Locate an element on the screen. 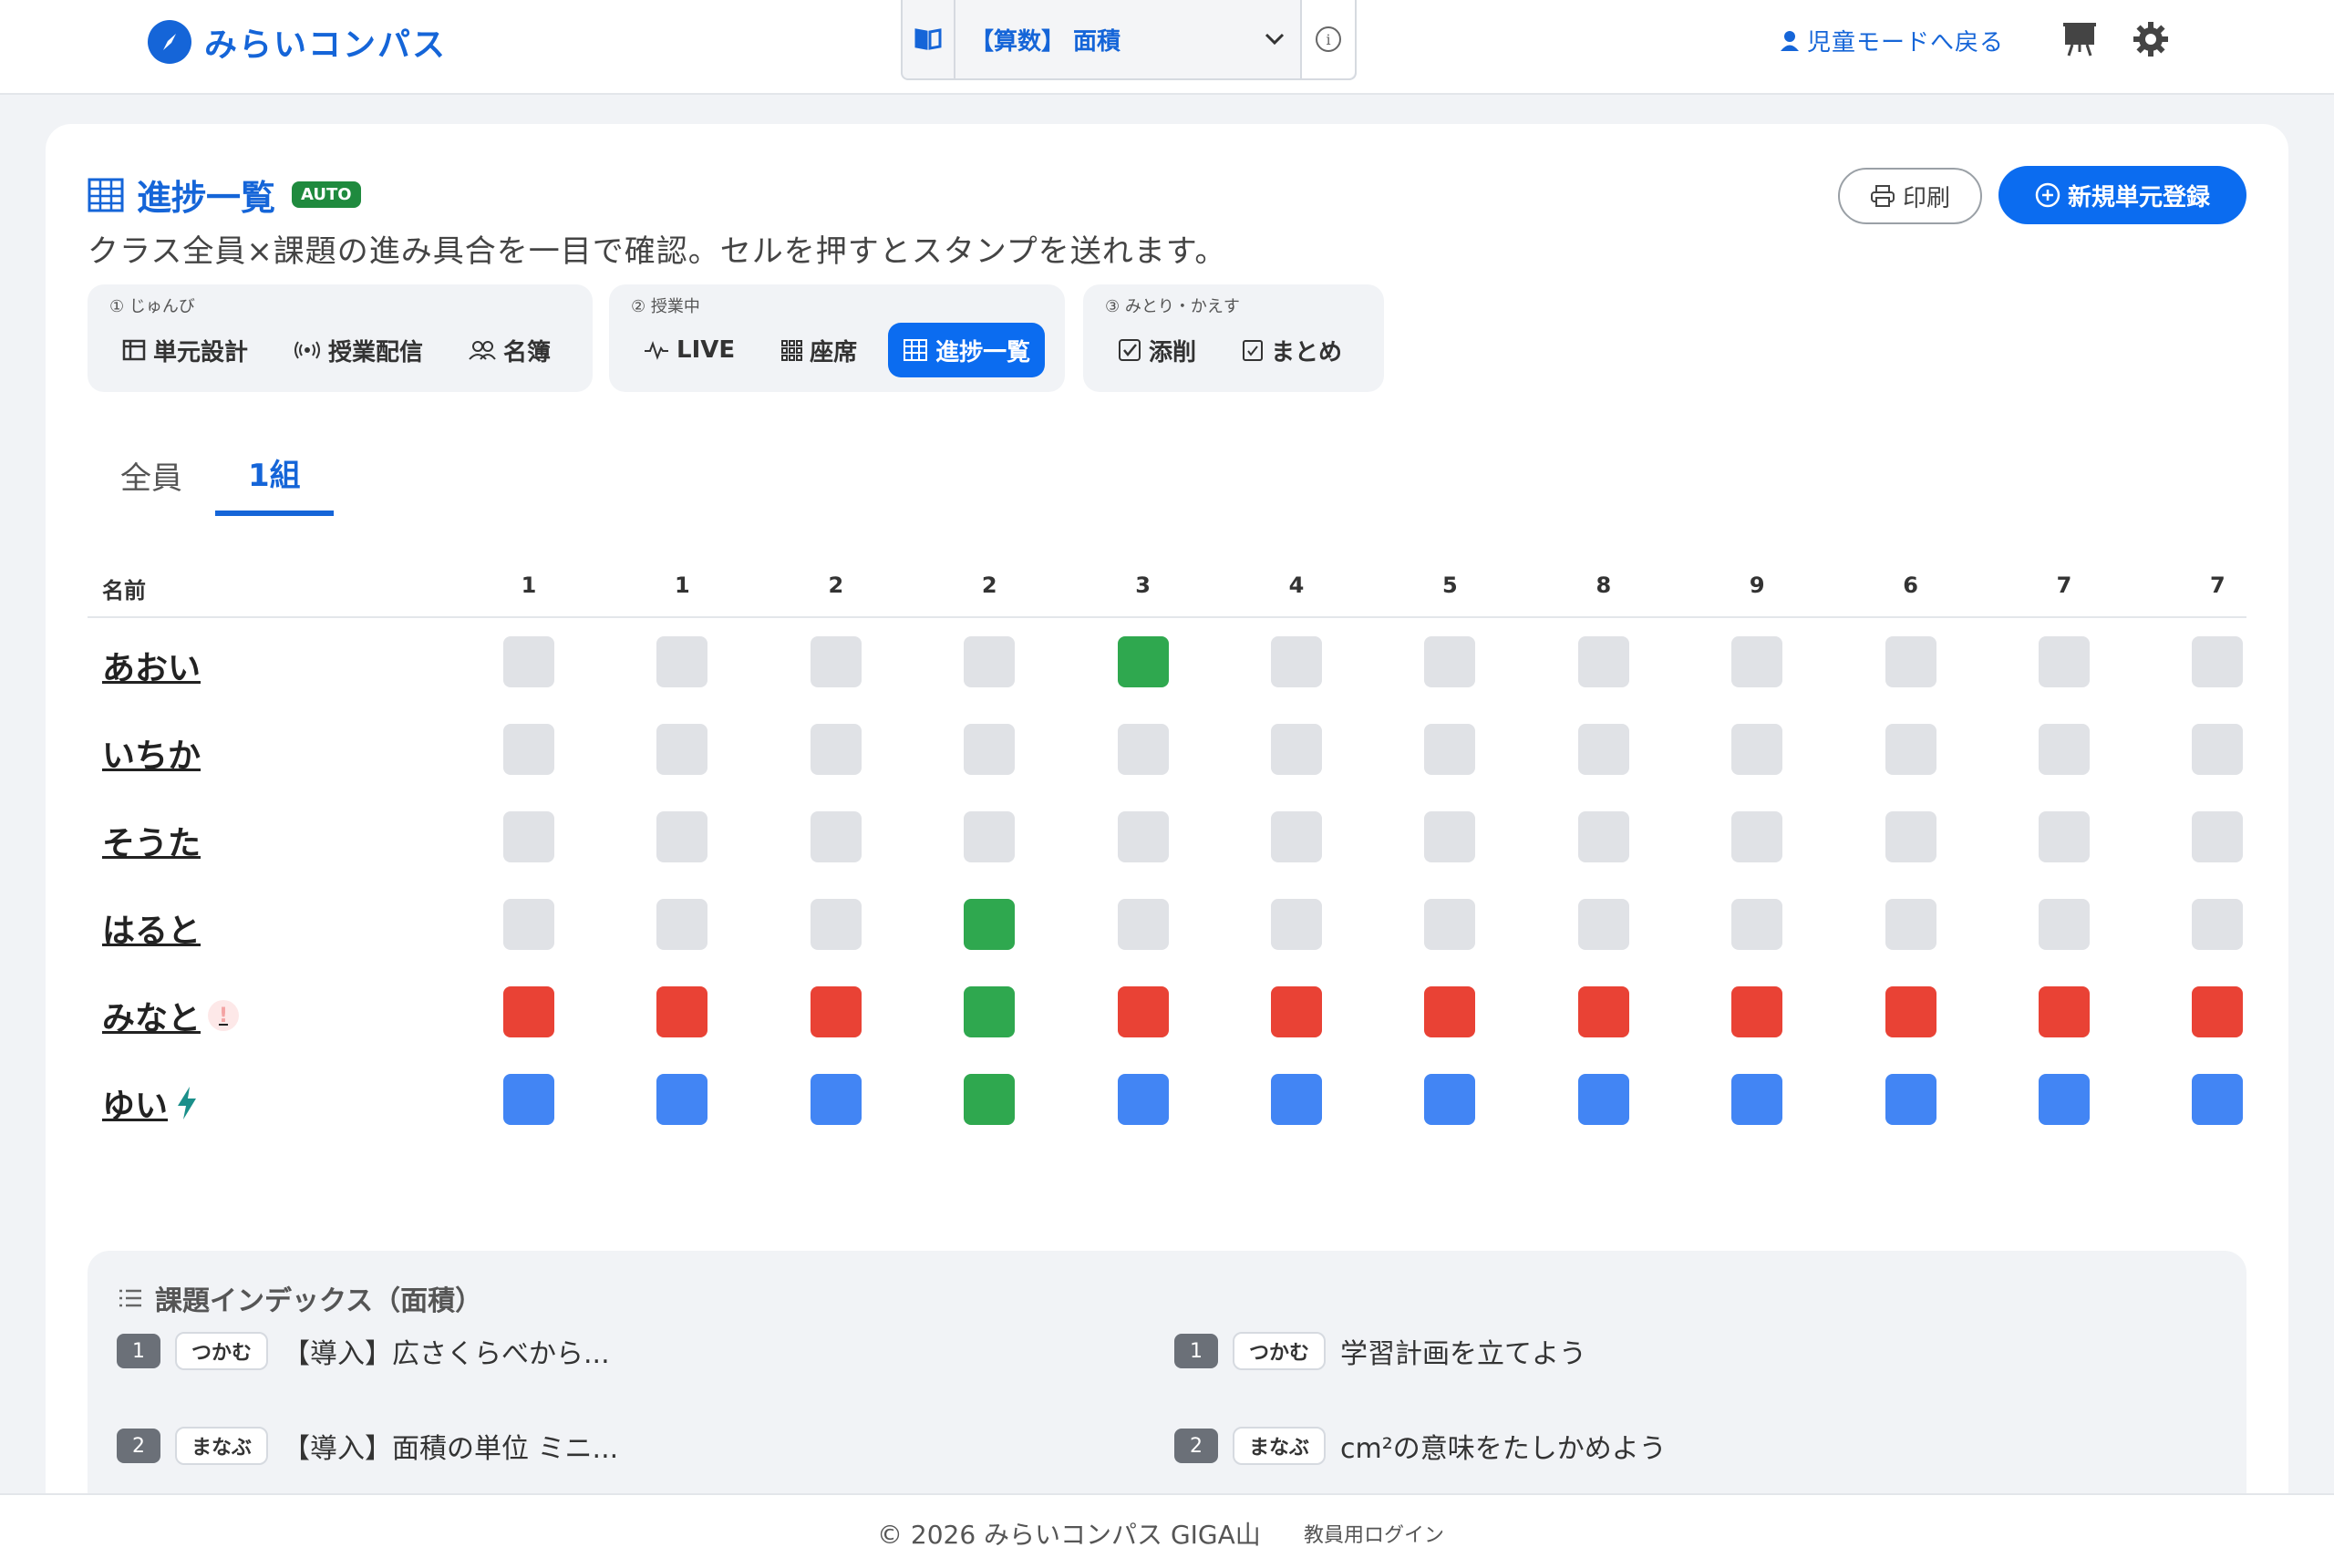 Image resolution: width=2334 pixels, height=1568 pixels. step-summary: まとめ is located at coordinates (1292, 350).